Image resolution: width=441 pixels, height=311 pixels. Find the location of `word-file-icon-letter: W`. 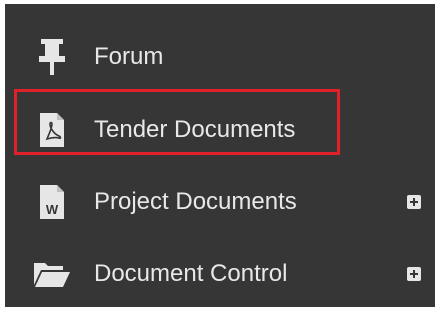

word-file-icon-letter: W is located at coordinates (52, 209).